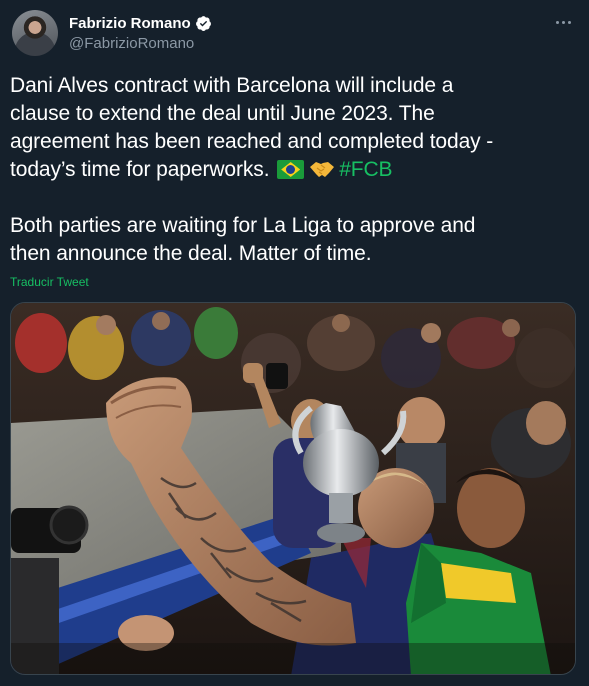  What do you see at coordinates (140, 43) in the screenshot?
I see `author-handle: @FabrizioRomano` at bounding box center [140, 43].